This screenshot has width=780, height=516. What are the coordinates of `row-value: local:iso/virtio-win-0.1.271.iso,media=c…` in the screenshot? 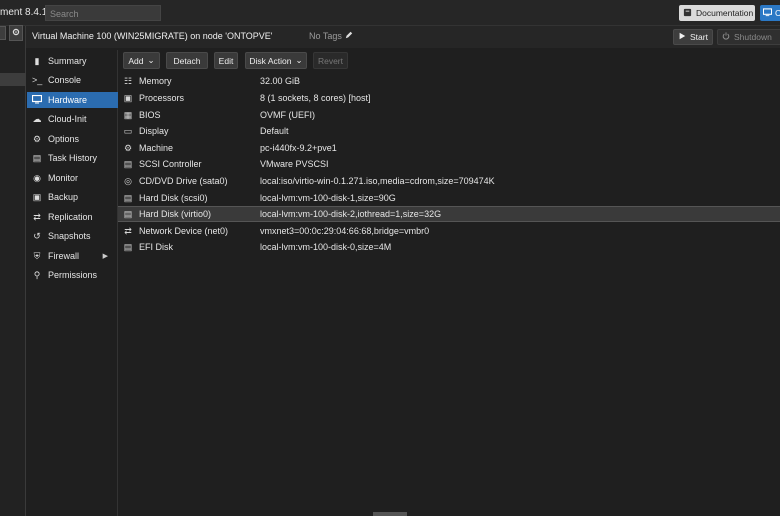 It's located at (377, 181).